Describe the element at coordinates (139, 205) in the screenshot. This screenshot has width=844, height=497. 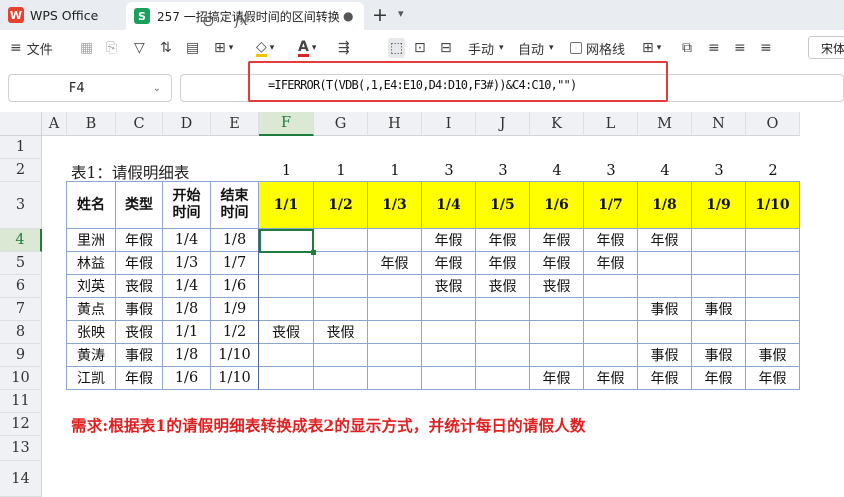
I see `header-type: 类型` at that location.